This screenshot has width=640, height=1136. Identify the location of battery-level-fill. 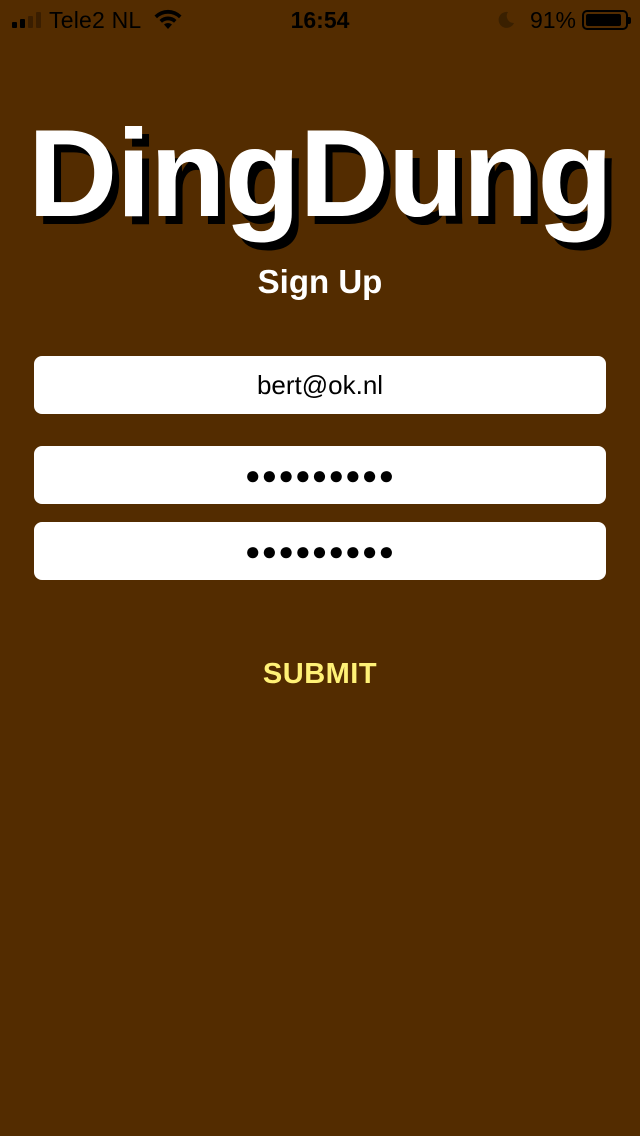
(603, 20).